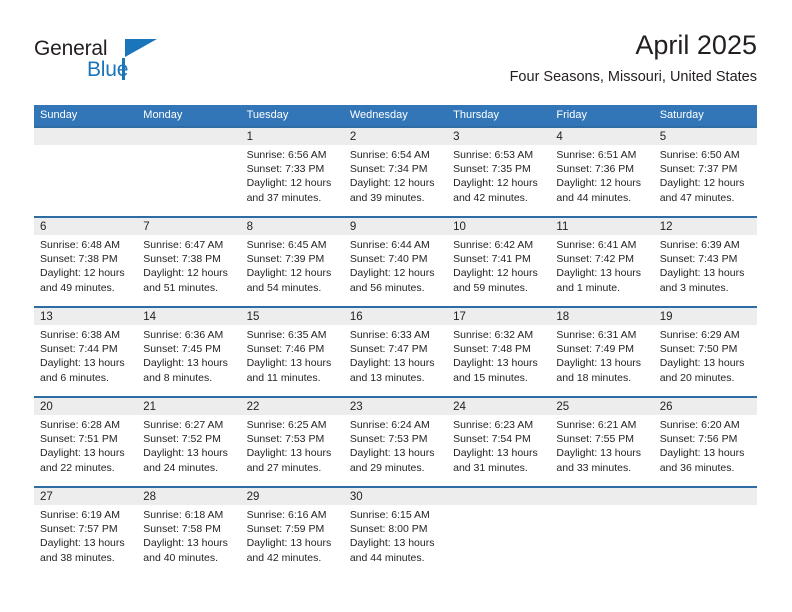 The height and width of the screenshot is (612, 792). What do you see at coordinates (699, 425) in the screenshot?
I see `day-detail-line: Sunrise: 6:20 AM` at bounding box center [699, 425].